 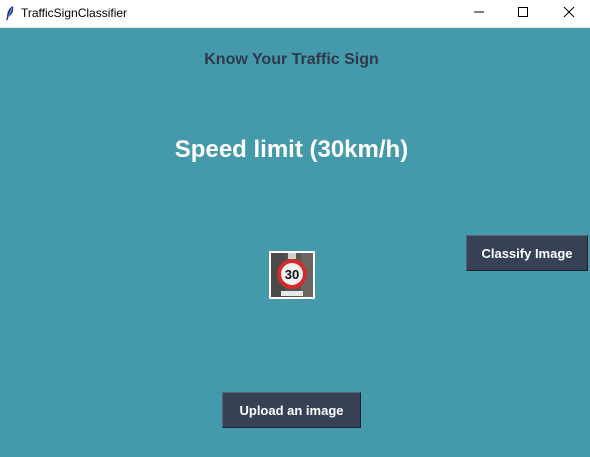 I want to click on minimize-button, so click(x=479, y=13).